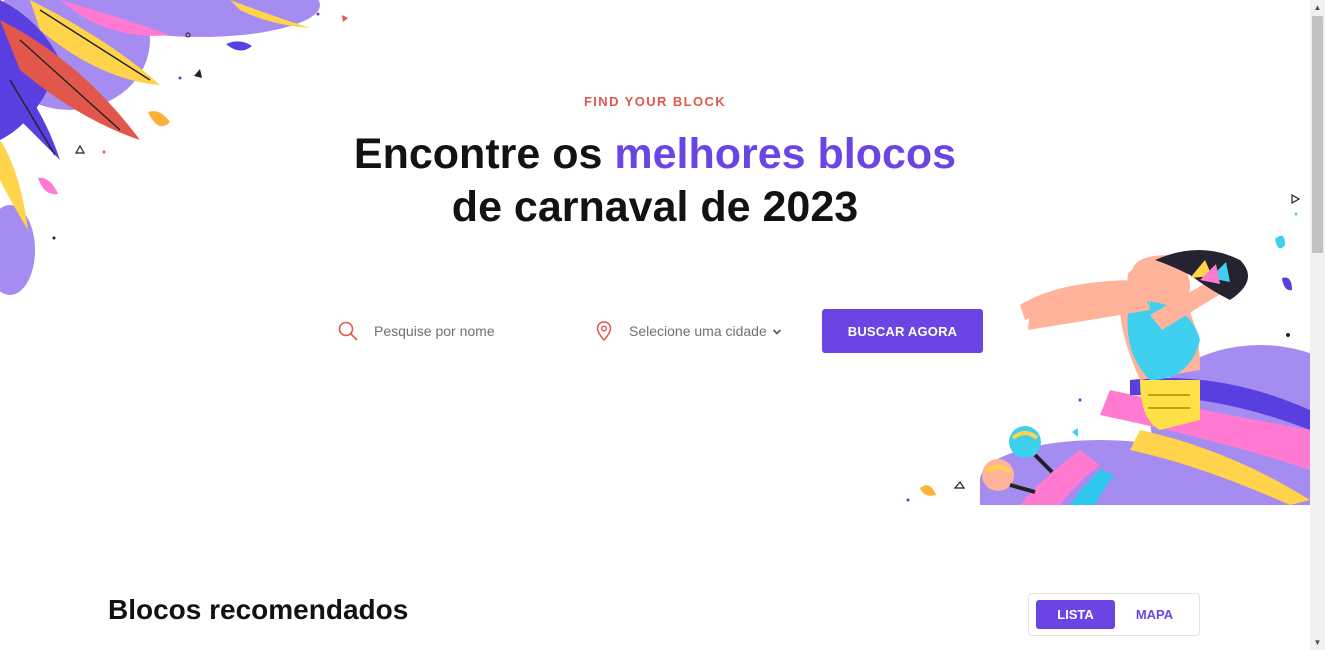  What do you see at coordinates (785, 154) in the screenshot?
I see `hero-title-highlight: melhores blocos` at bounding box center [785, 154].